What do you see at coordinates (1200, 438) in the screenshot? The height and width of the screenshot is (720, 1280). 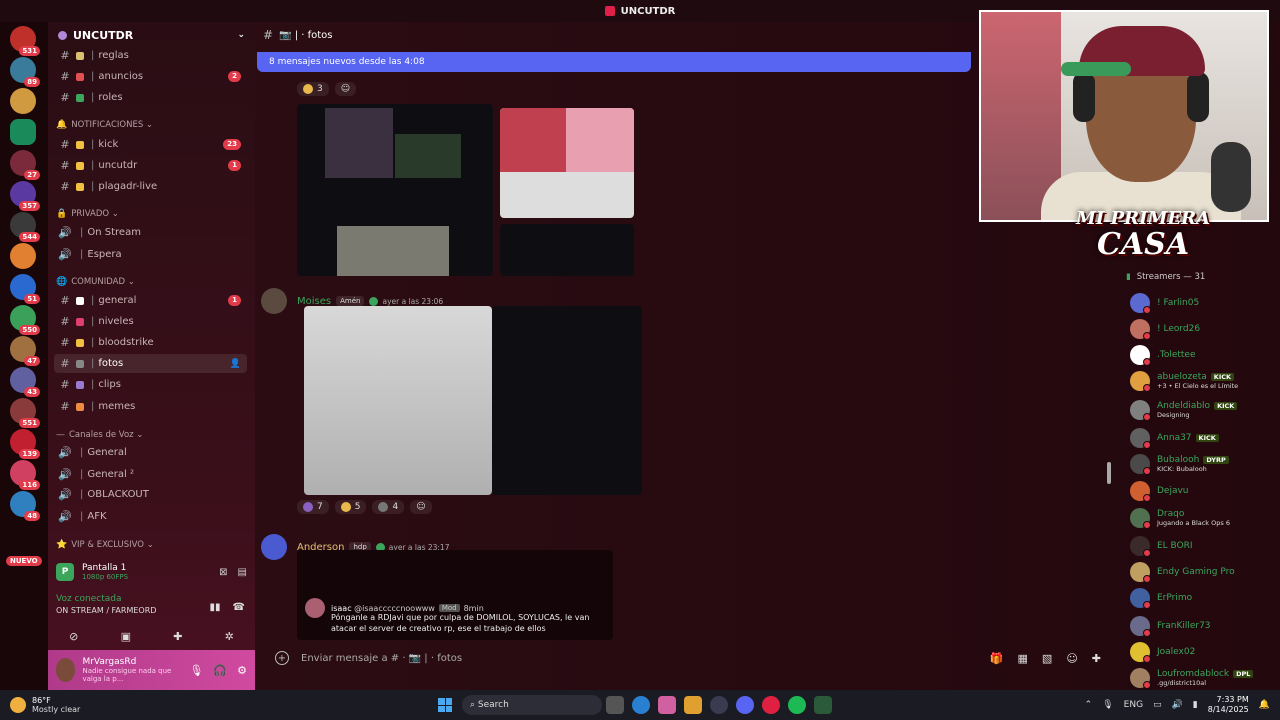 I see `member-item: Anna37 KICK` at bounding box center [1200, 438].